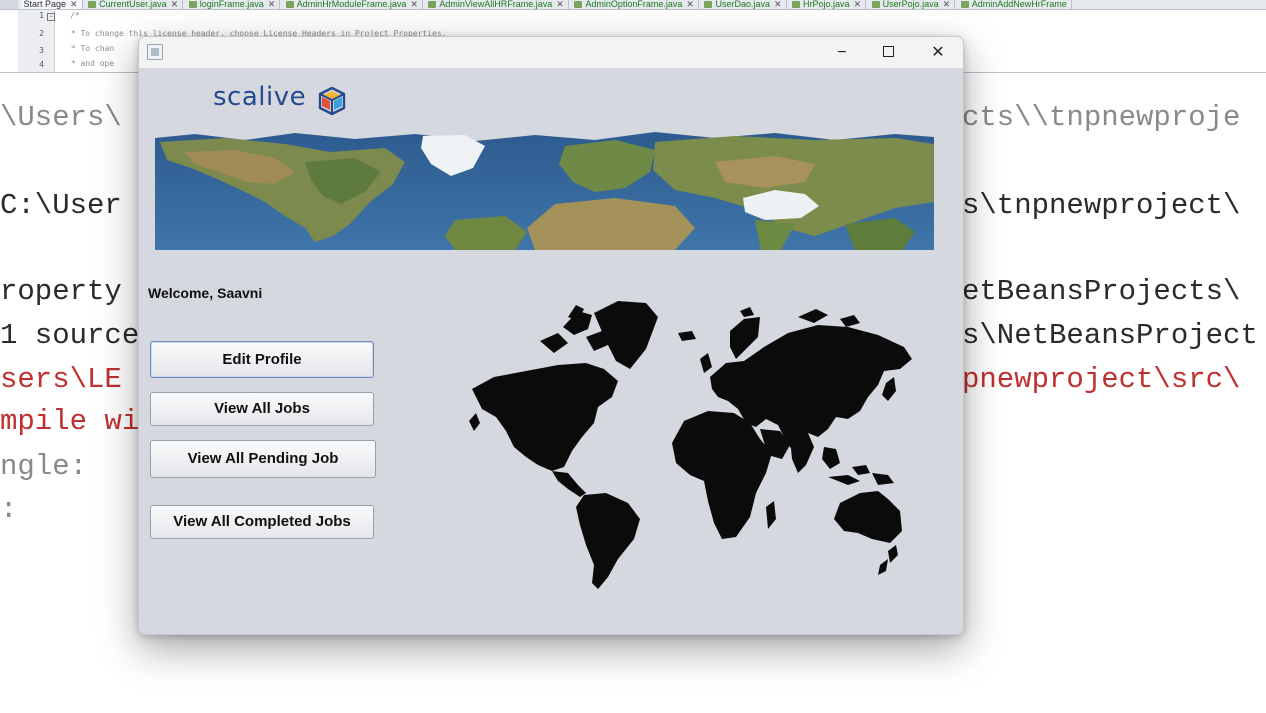 Image resolution: width=1266 pixels, height=713 pixels. What do you see at coordinates (262, 522) in the screenshot?
I see `view-completed-jobs-button: View All Completed Jobs` at bounding box center [262, 522].